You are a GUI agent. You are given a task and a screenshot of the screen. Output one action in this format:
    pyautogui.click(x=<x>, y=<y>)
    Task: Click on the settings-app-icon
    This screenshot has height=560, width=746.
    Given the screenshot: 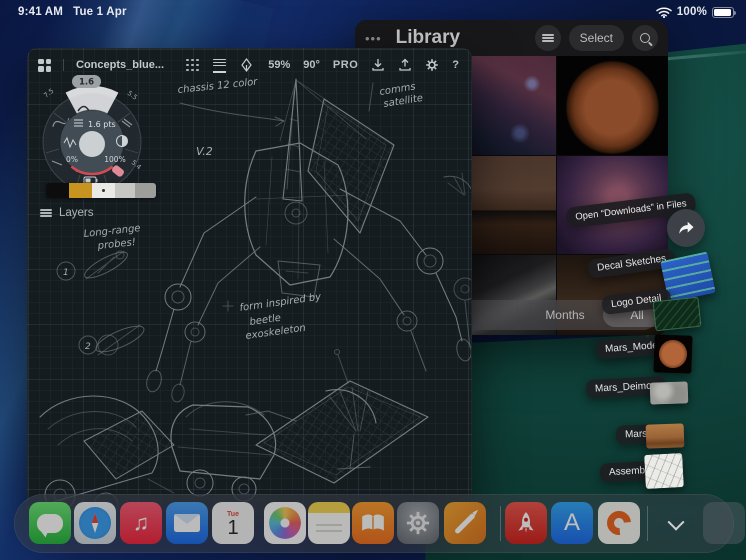 What is the action you would take?
    pyautogui.click(x=418, y=523)
    